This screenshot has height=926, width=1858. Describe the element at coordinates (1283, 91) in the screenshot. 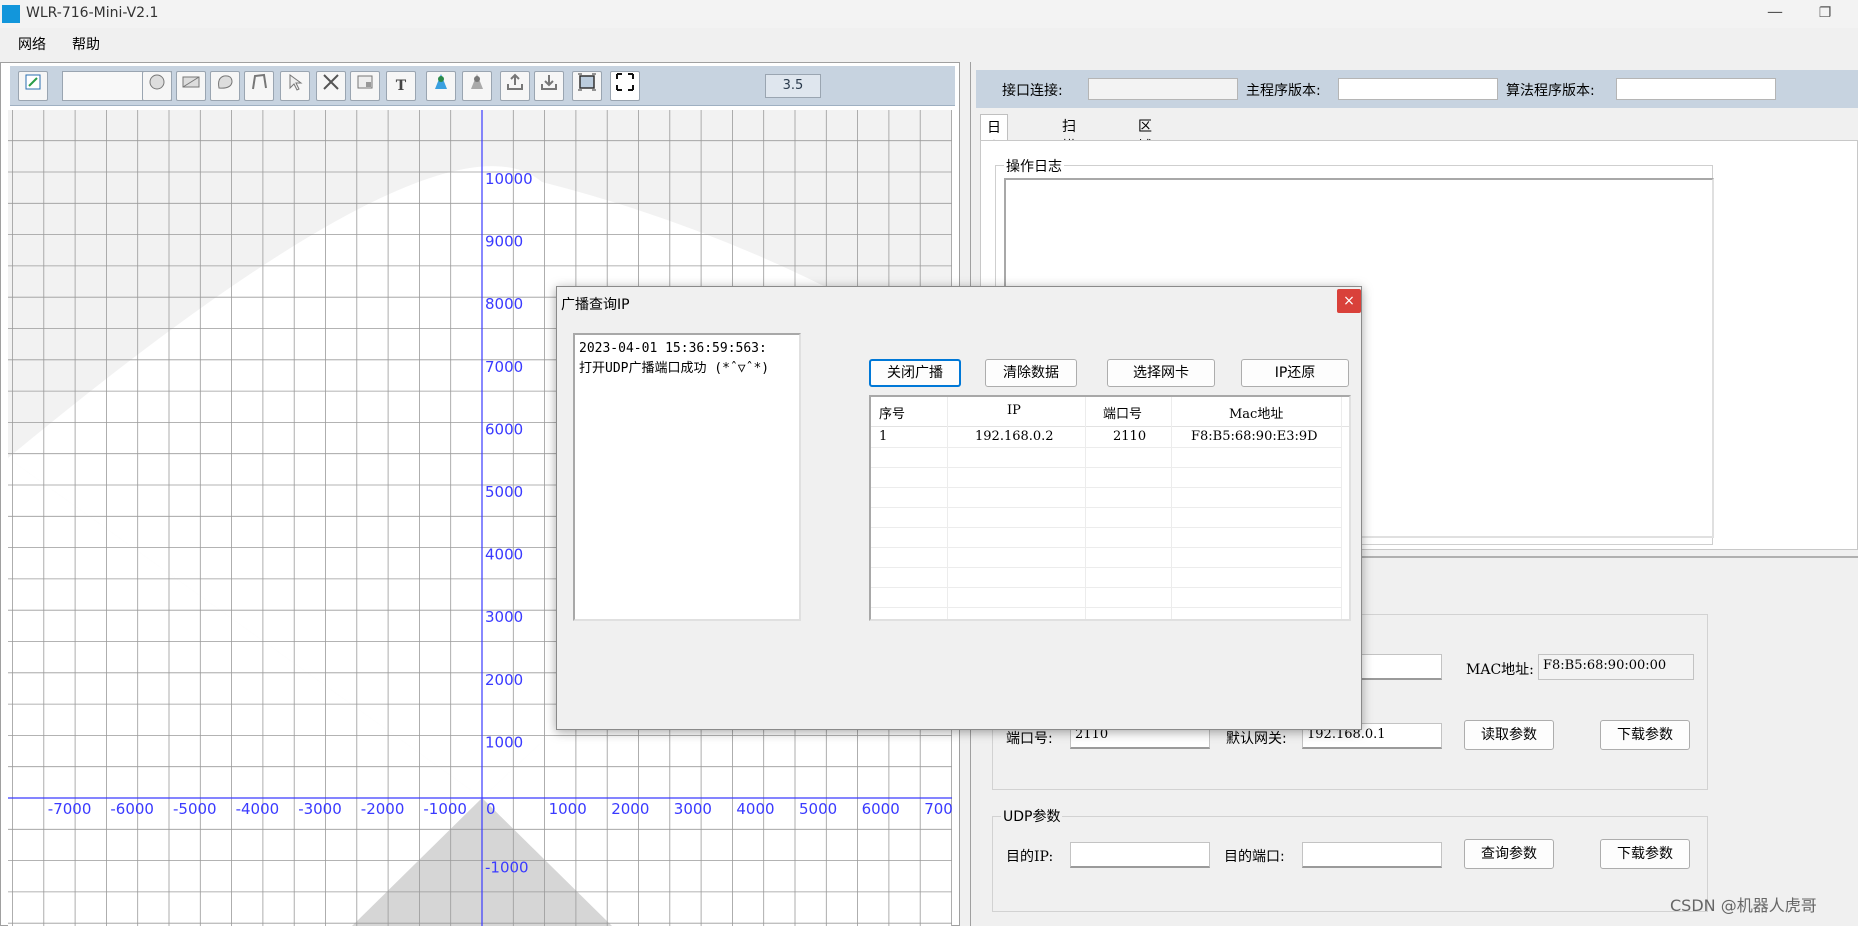

I see `main-version-label: 主程序版本:` at that location.